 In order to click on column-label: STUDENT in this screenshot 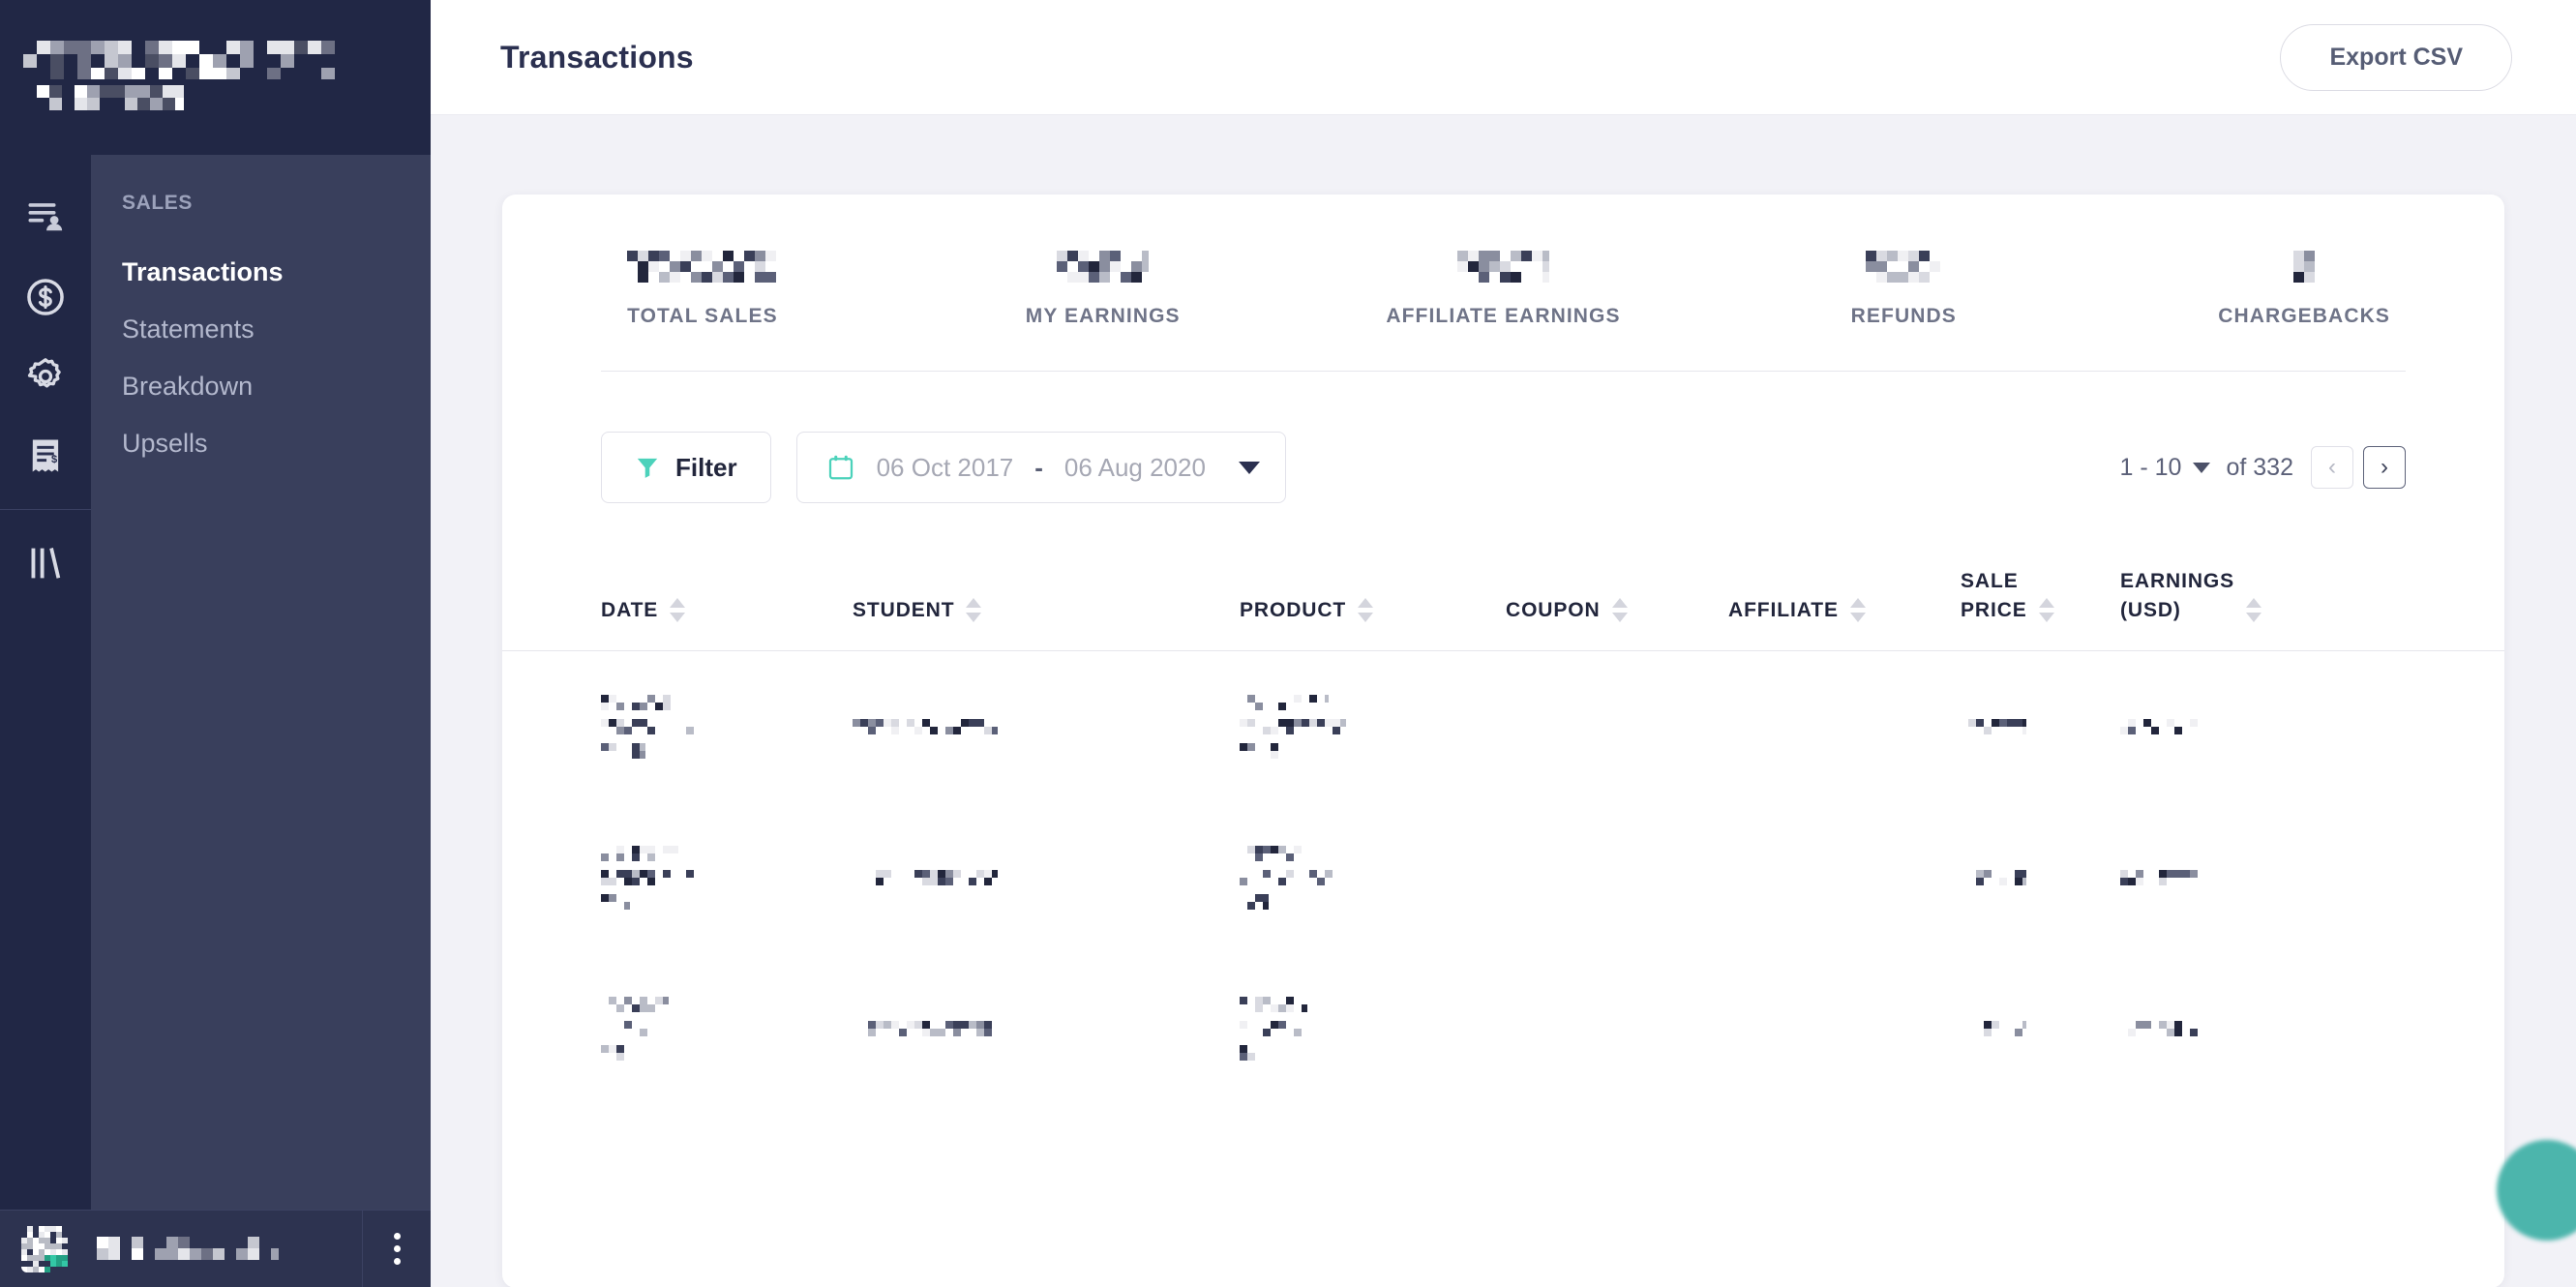, I will do `click(904, 609)`.